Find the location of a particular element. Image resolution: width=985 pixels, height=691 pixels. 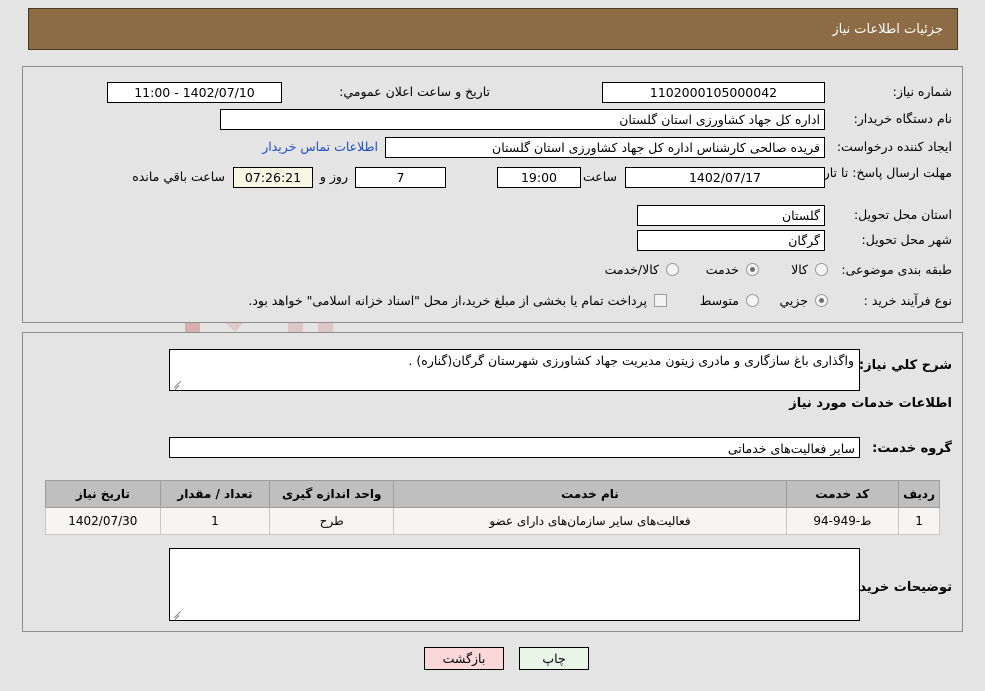

delivery-city-value: گرگان is located at coordinates (731, 240).